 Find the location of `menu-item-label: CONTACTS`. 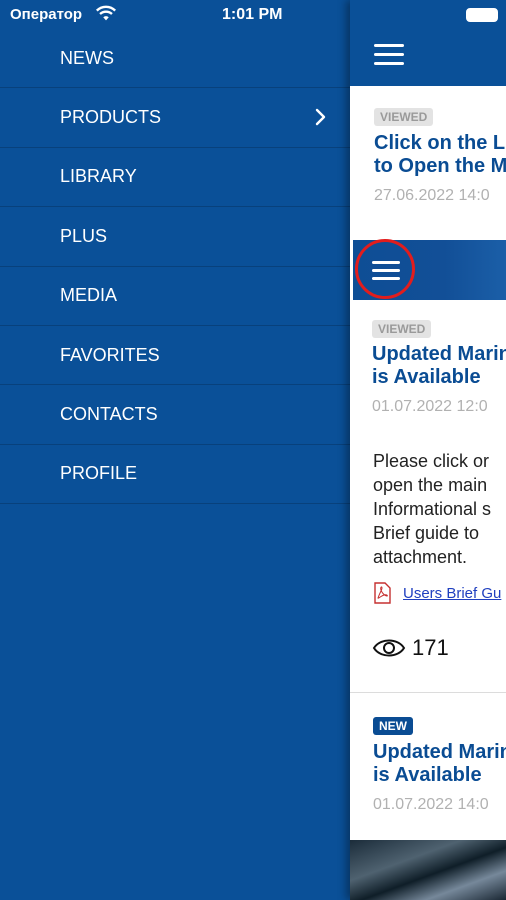

menu-item-label: CONTACTS is located at coordinates (109, 414).